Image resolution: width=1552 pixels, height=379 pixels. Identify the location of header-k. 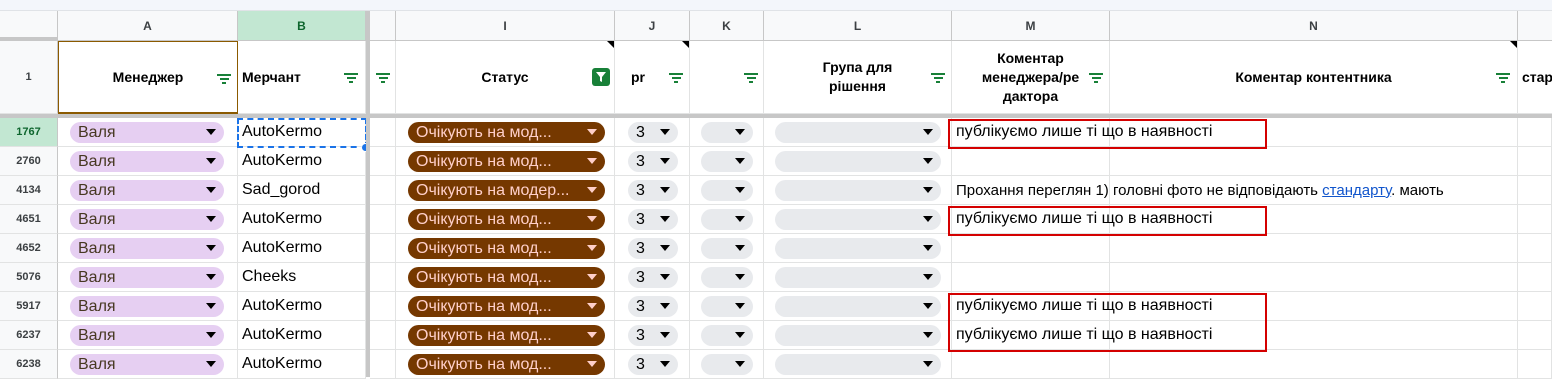
(727, 77).